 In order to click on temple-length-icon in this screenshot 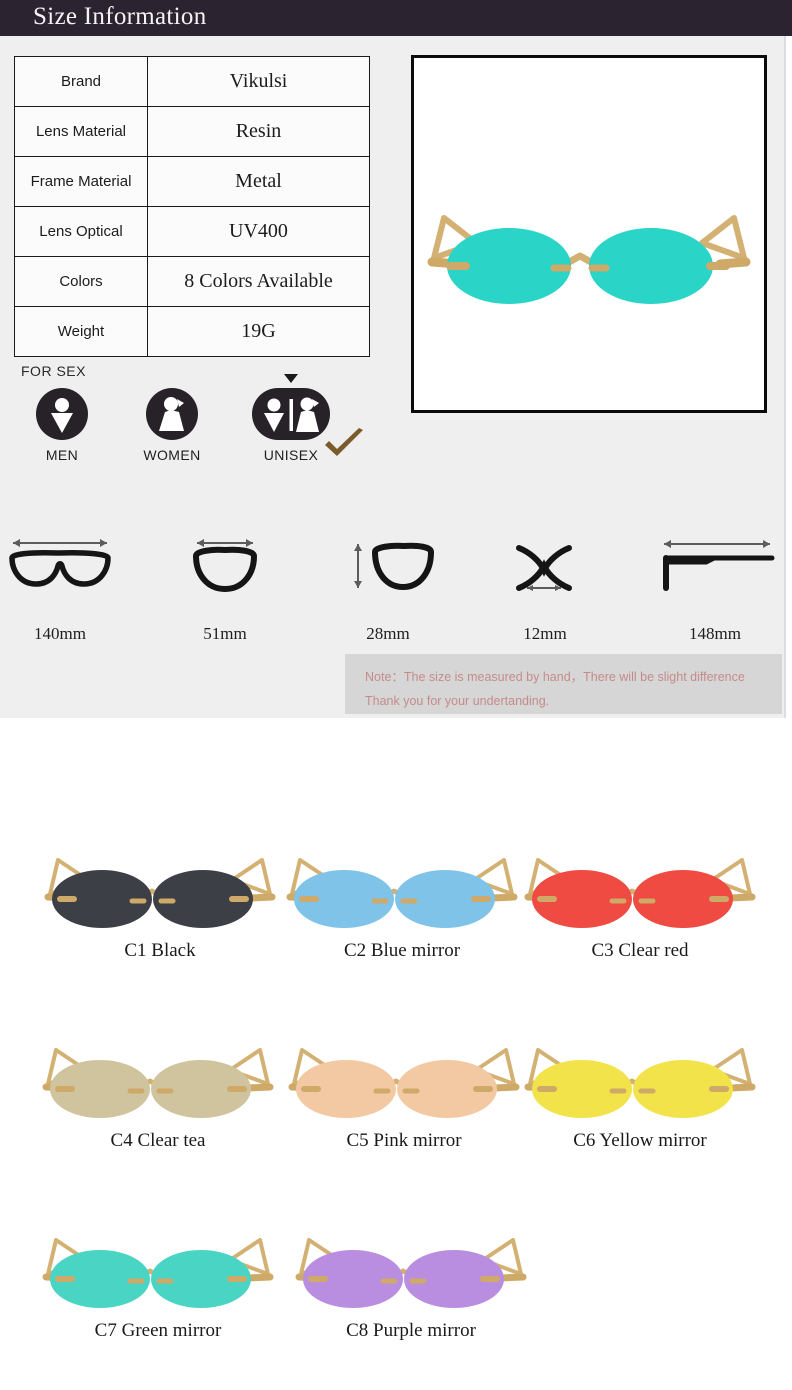, I will do `click(719, 565)`.